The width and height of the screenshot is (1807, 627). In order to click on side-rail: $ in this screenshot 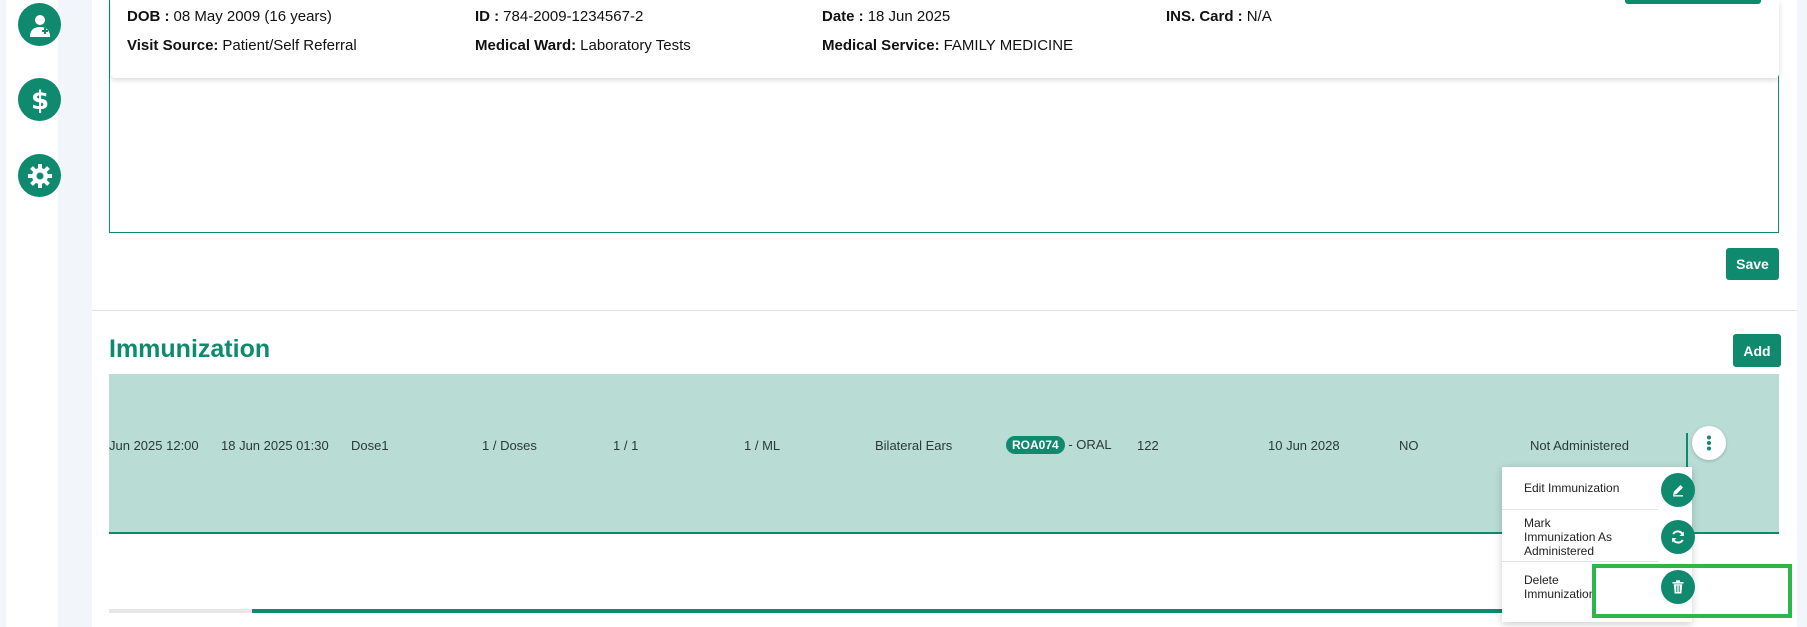, I will do `click(33, 313)`.